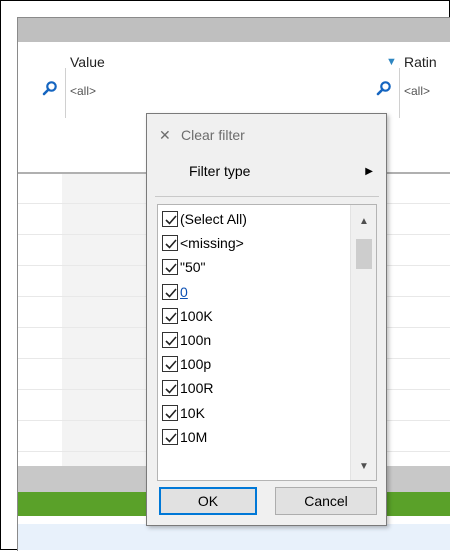 This screenshot has height=551, width=450. Describe the element at coordinates (417, 91) in the screenshot. I see `filter-rating-text: <all>` at that location.